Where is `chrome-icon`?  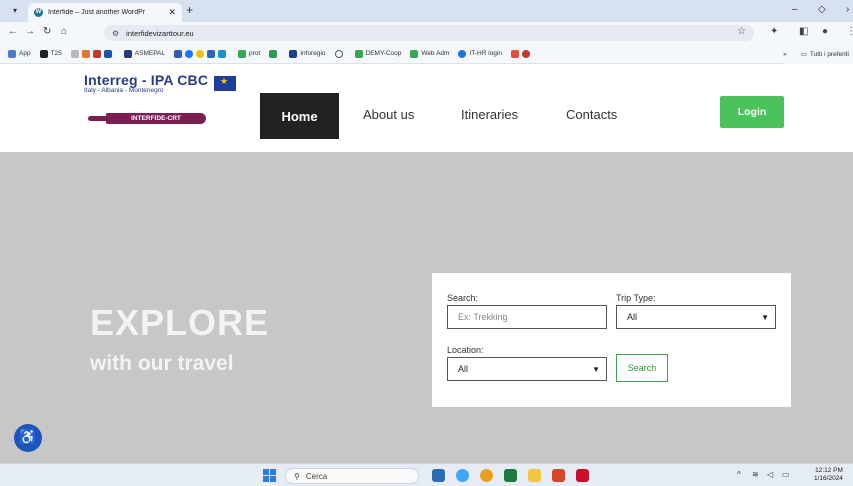 chrome-icon is located at coordinates (486, 475).